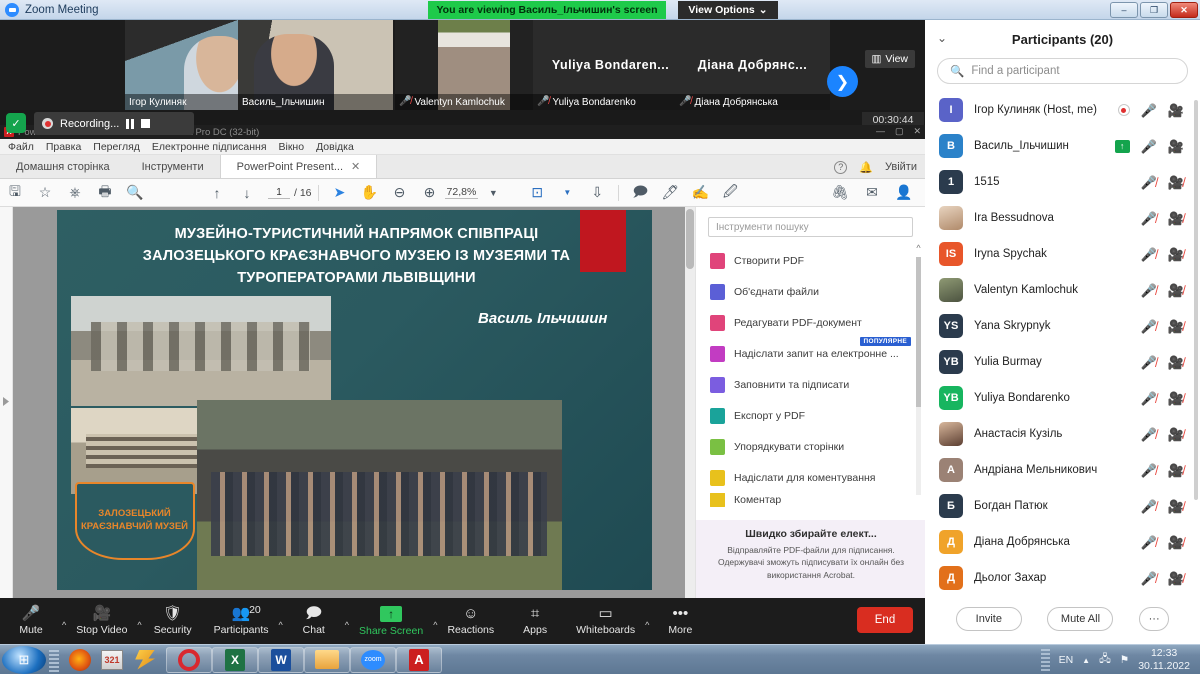  Describe the element at coordinates (988, 619) in the screenshot. I see `invite-button: Invite` at that location.